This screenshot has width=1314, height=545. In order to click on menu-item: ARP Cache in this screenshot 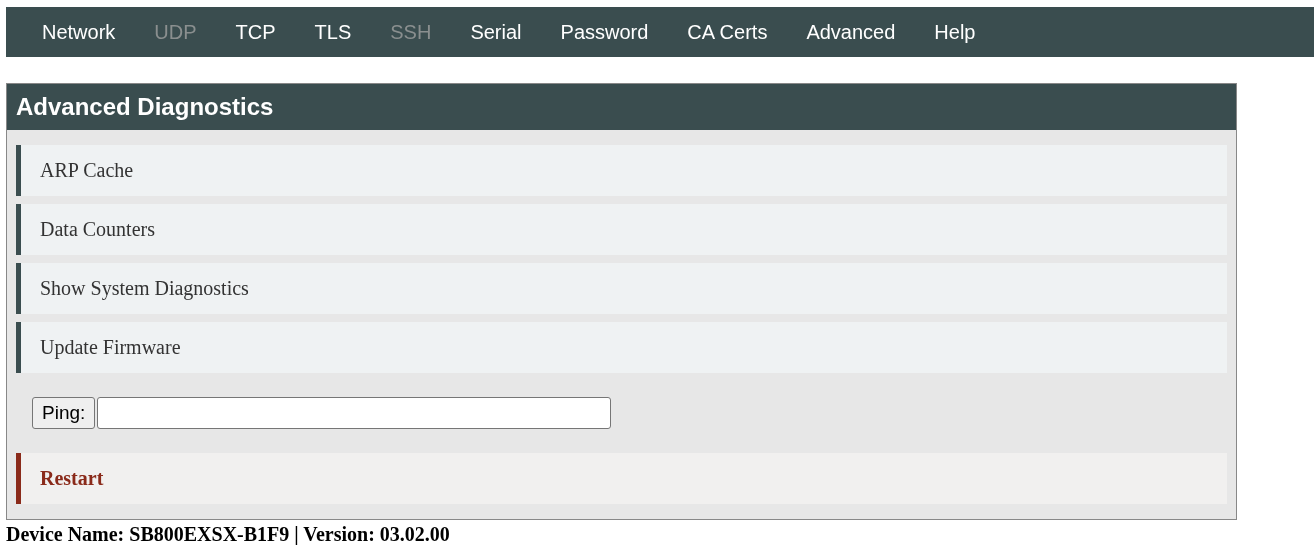, I will do `click(621, 170)`.